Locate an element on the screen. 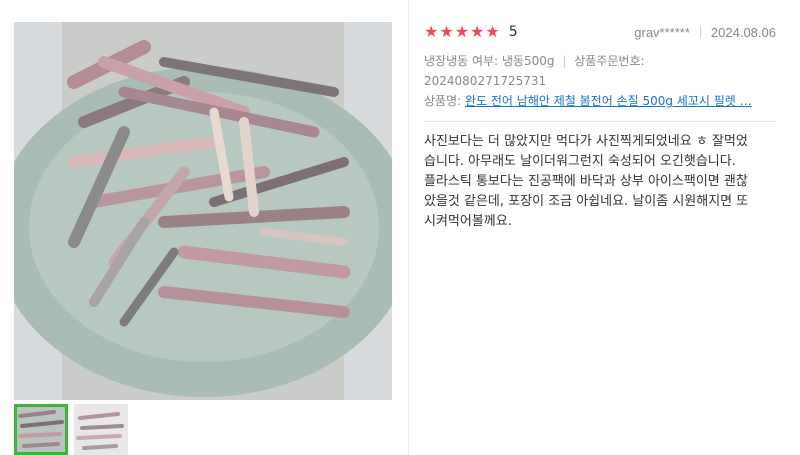 The image size is (800, 455). order-no-value: 2024080271725731 is located at coordinates (485, 81).